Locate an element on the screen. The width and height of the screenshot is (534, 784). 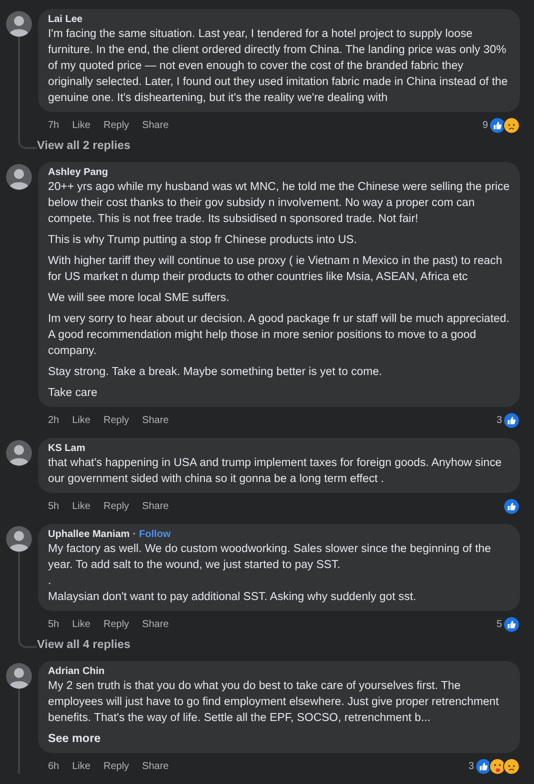
comment-text: My factory as well. We do custom woodworking. Sales slower since the beginning of the year. To add salt to the wound, we just started to pay SST. . Malaysian don't want to pay additional SST. Asking why suddenly got sst. is located at coordinates (270, 573).